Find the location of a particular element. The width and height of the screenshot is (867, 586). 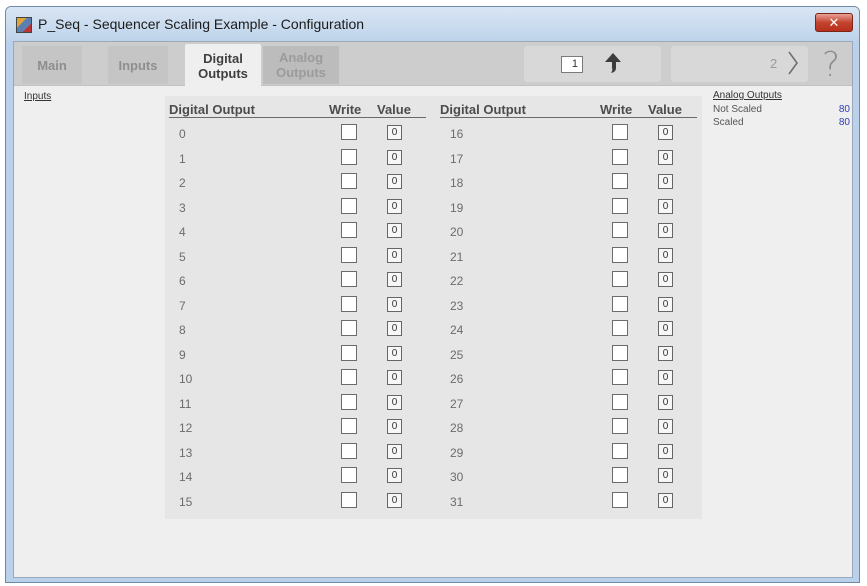

digital-output-number: 29 is located at coordinates (457, 452).